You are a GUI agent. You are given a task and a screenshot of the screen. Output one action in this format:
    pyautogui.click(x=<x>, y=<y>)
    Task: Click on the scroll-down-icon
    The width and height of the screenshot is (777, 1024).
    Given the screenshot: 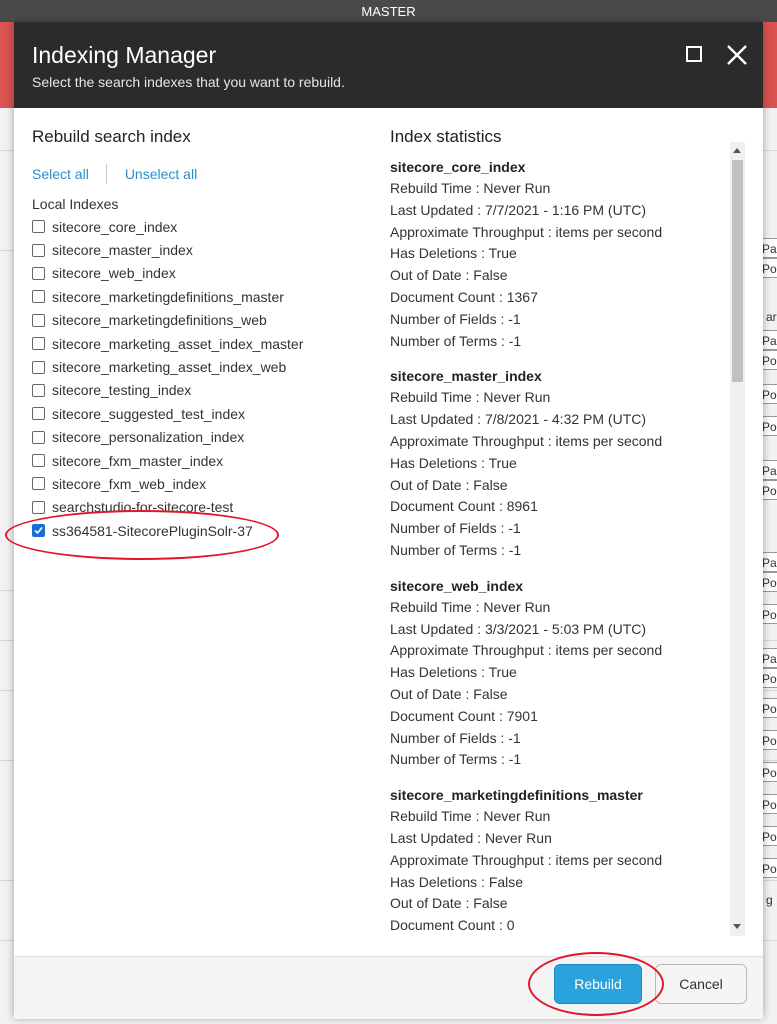 What is the action you would take?
    pyautogui.click(x=737, y=926)
    